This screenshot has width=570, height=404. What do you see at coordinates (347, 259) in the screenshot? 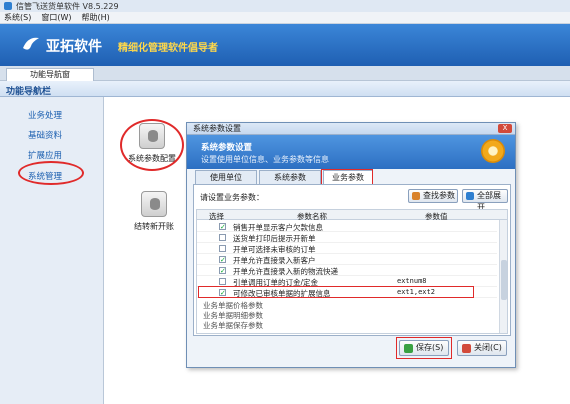
I see `table-row: ✓ 开单允许直接录入新客户` at bounding box center [347, 259].